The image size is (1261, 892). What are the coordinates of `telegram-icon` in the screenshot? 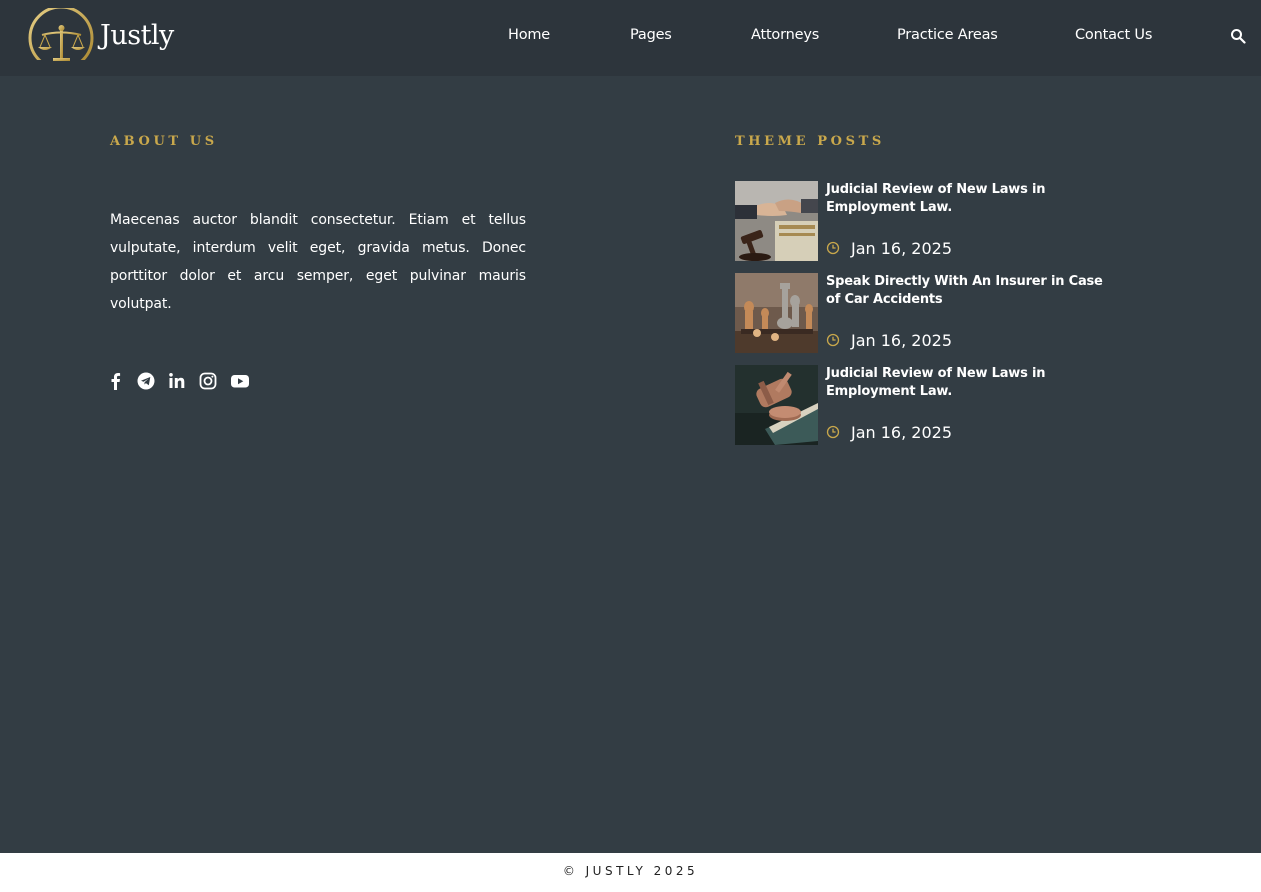 It's located at (146, 381).